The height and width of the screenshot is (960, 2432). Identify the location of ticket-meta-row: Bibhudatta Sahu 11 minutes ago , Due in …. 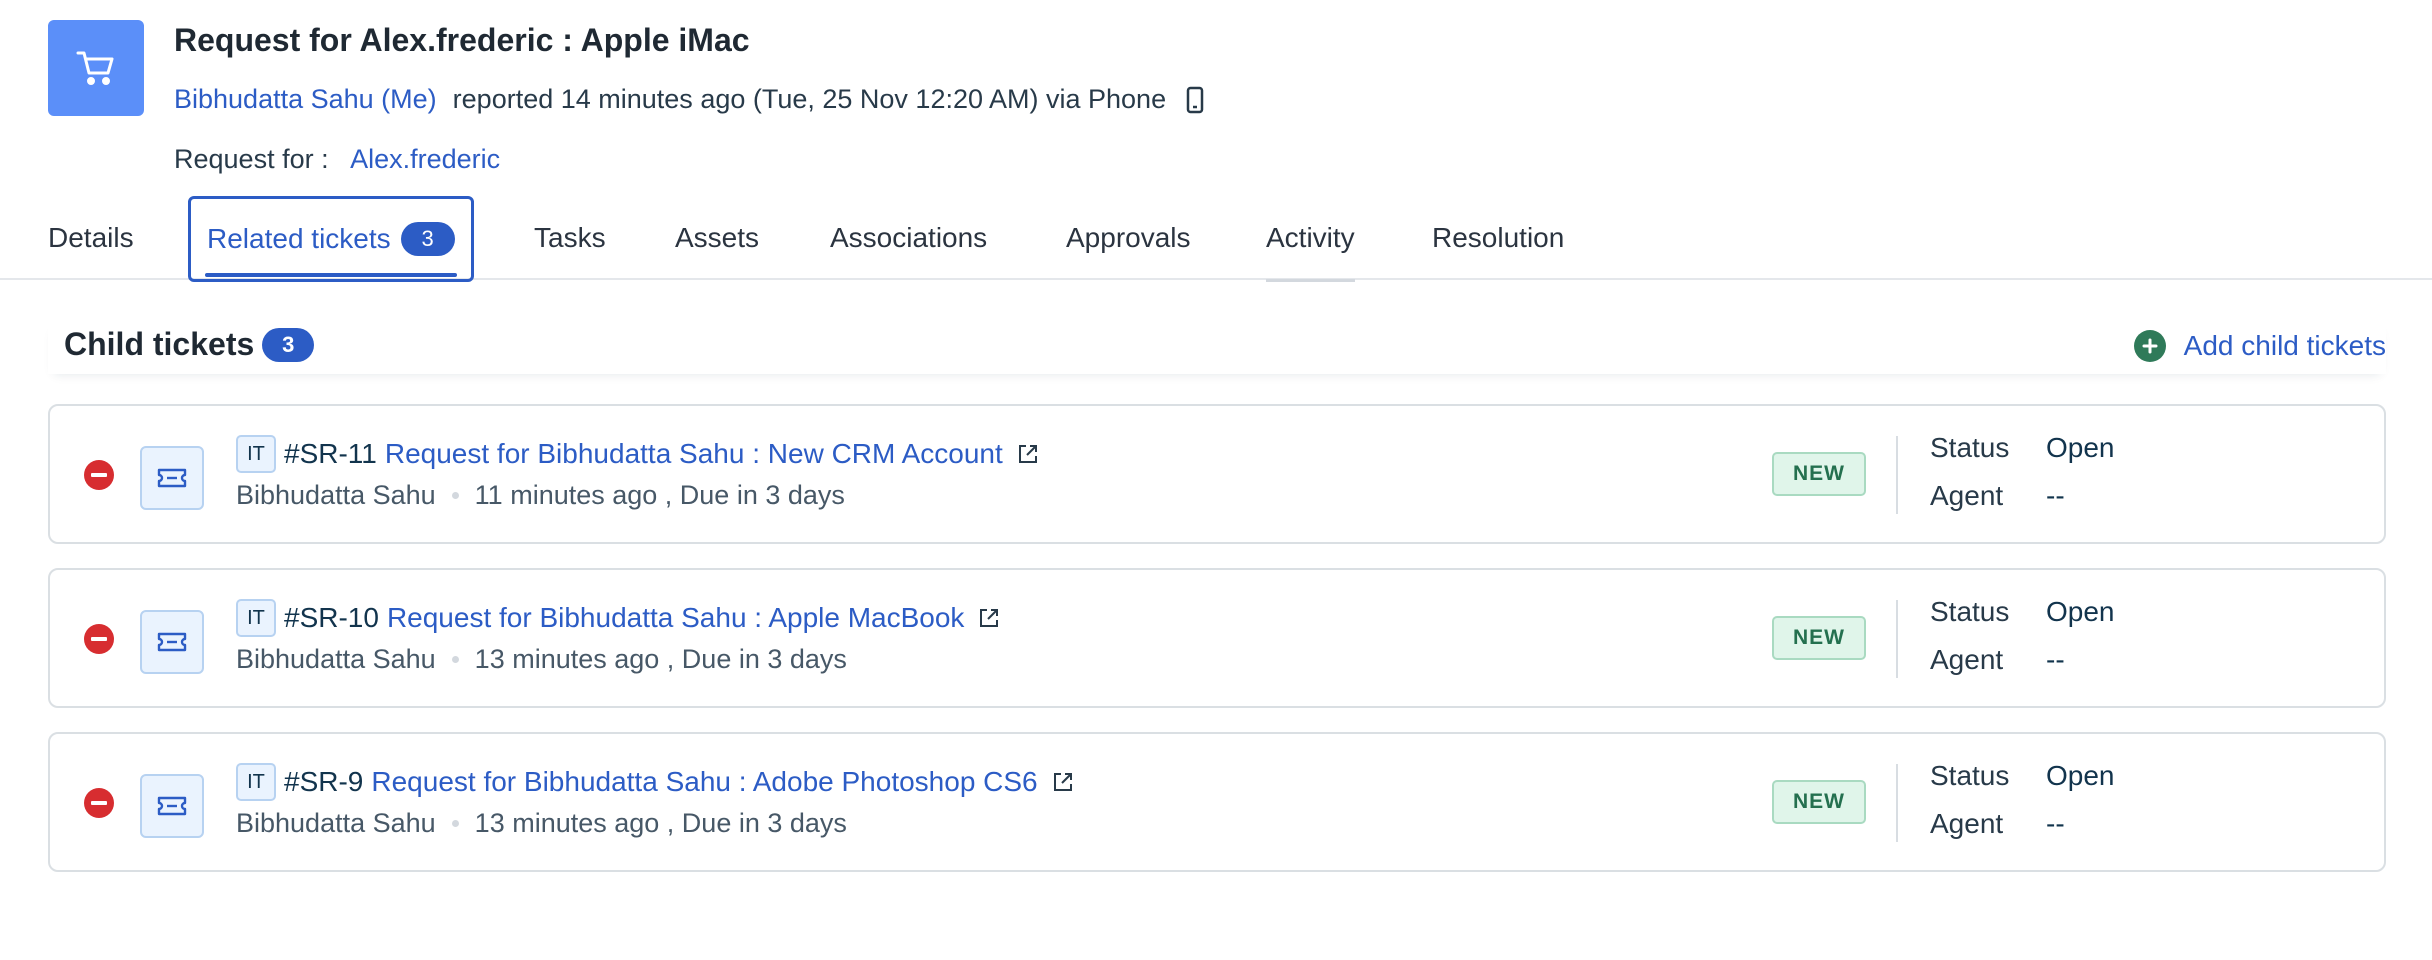
(540, 495).